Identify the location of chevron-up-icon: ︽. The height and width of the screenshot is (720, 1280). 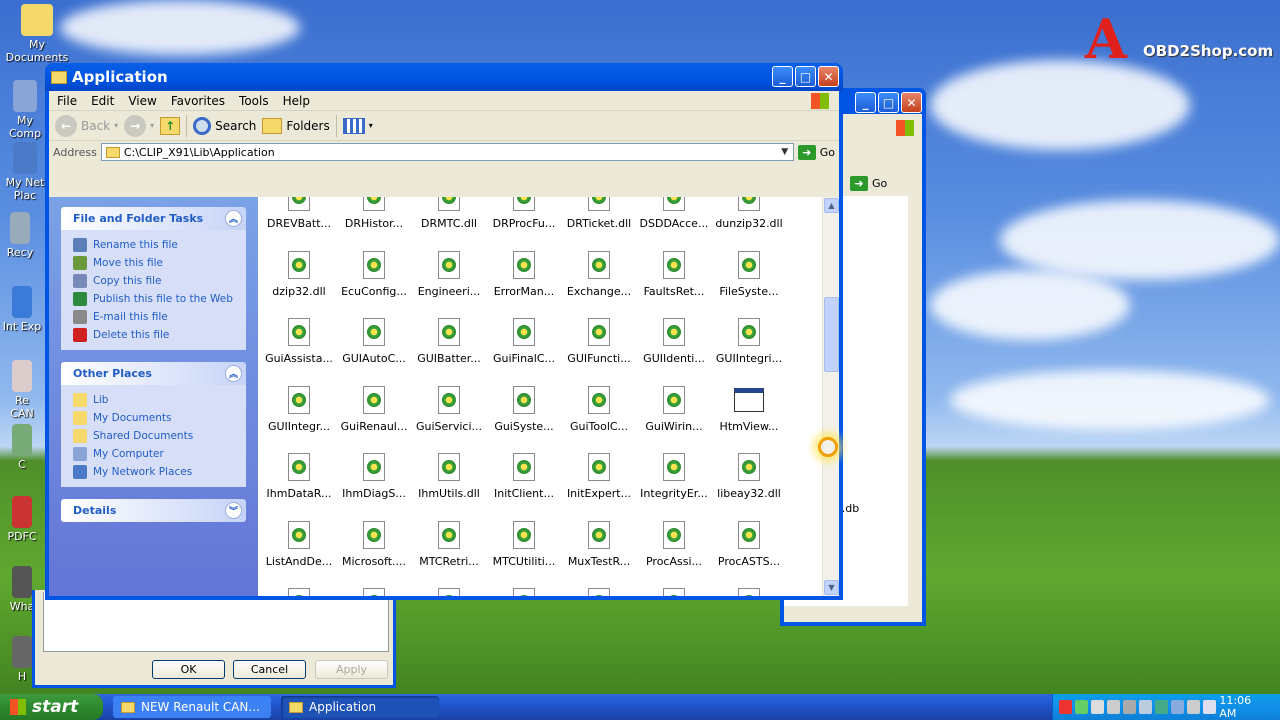
(233, 373).